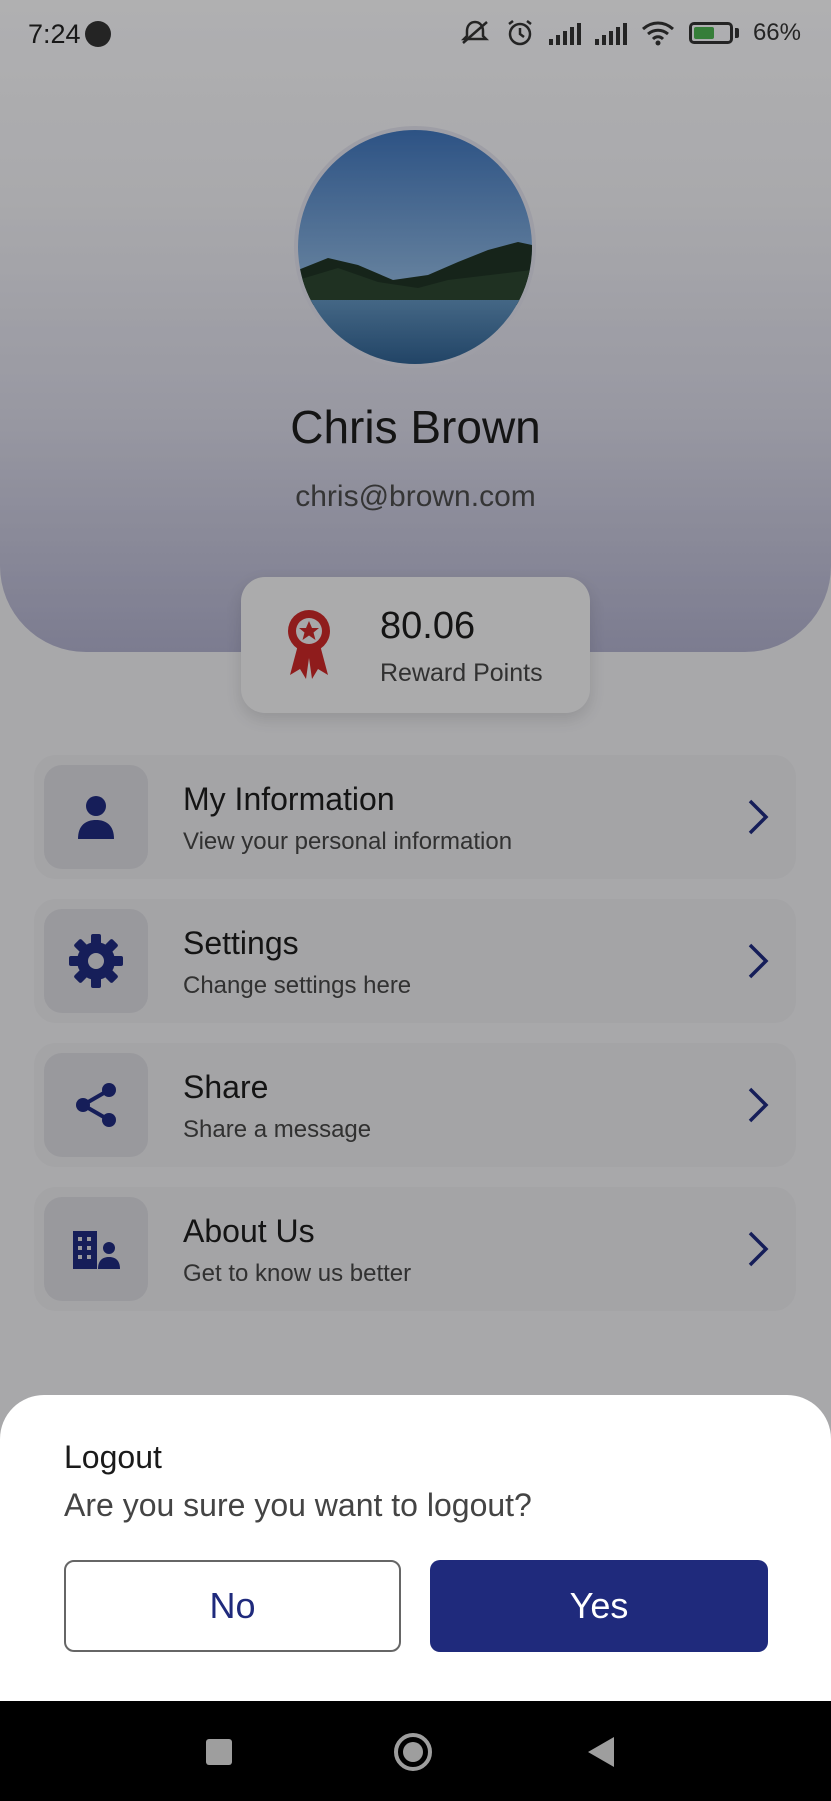 This screenshot has width=831, height=1801. Describe the element at coordinates (601, 1752) in the screenshot. I see `back-icon` at that location.